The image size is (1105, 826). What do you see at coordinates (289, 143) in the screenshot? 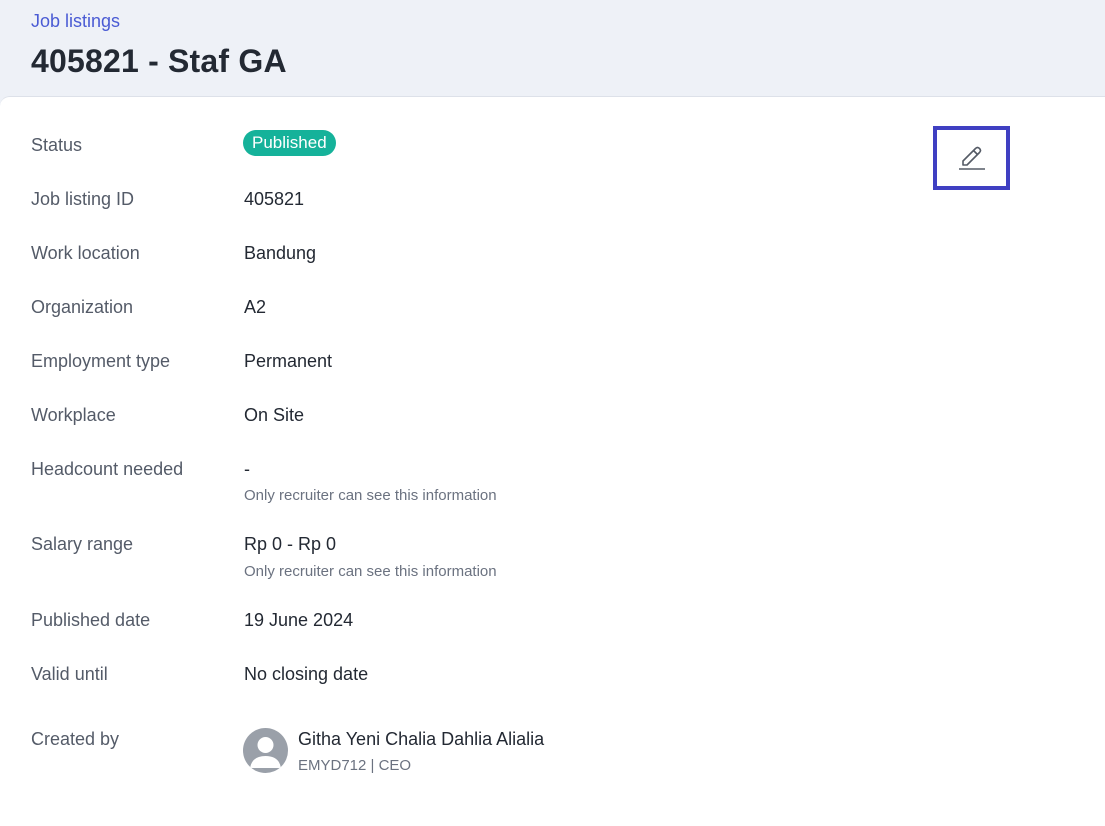
I see `status-badge: Published` at bounding box center [289, 143].